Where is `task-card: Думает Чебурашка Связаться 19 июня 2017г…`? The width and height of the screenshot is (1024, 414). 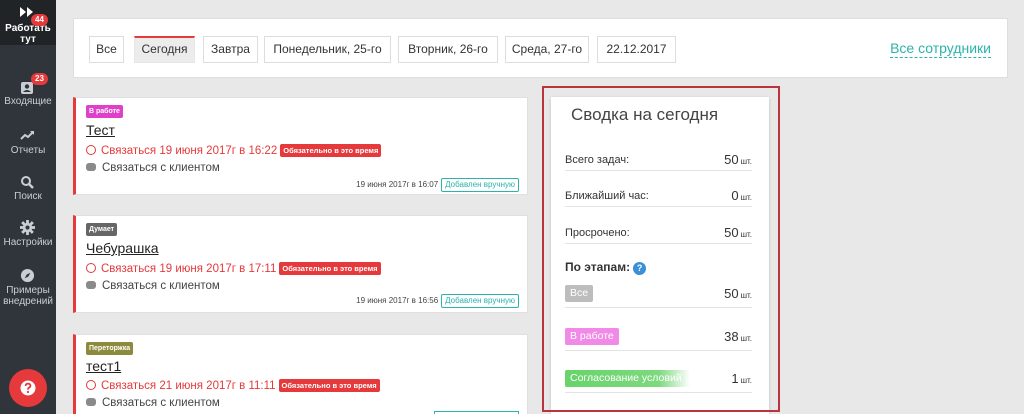
task-card: Думает Чебурашка Связаться 19 июня 2017г… is located at coordinates (300, 264).